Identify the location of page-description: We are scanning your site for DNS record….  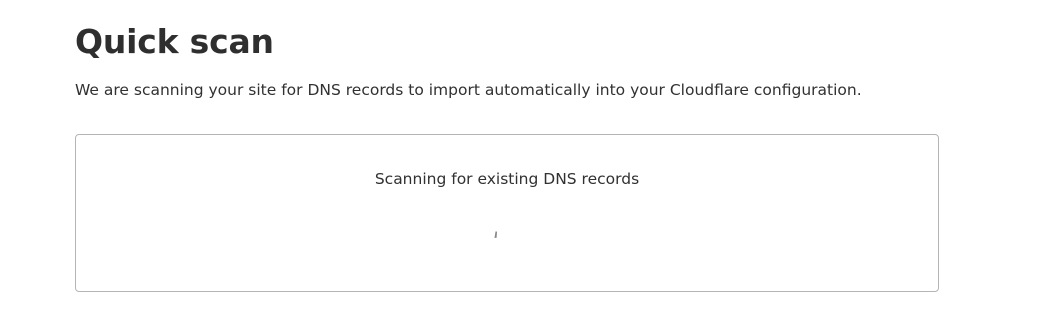
(468, 90).